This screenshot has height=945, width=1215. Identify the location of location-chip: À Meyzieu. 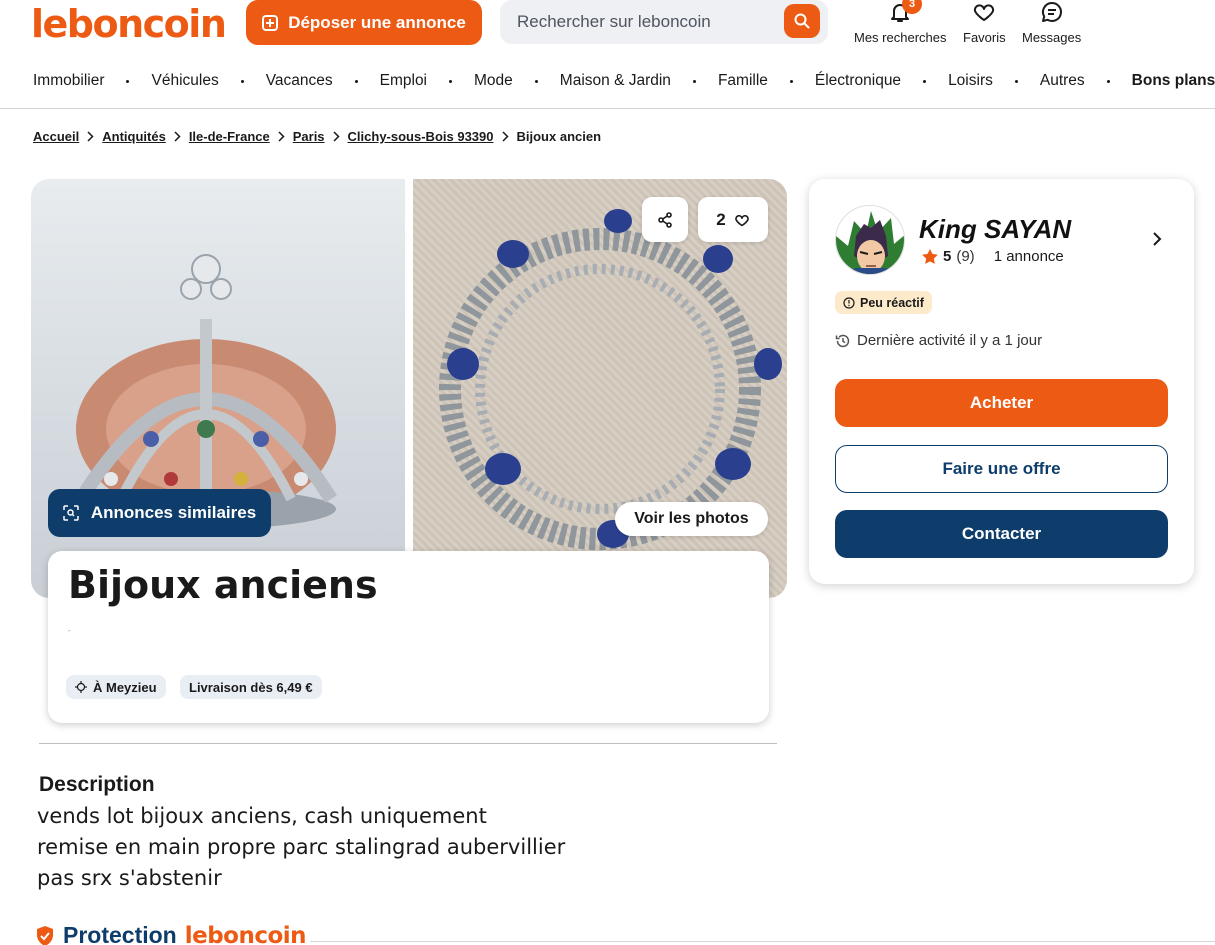
(116, 687).